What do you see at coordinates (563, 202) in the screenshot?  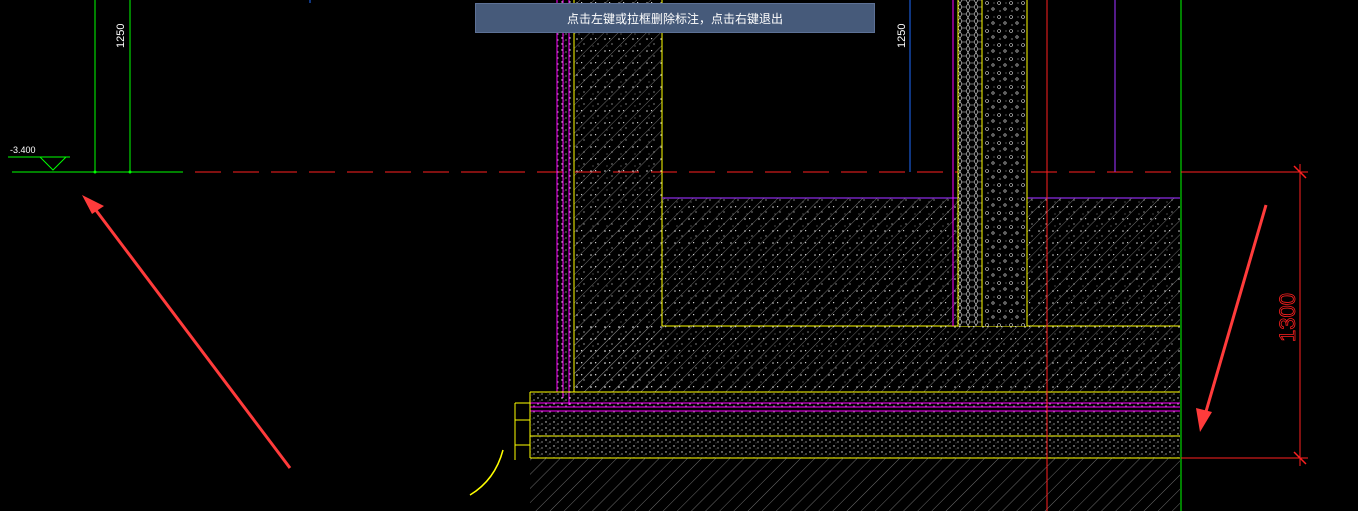 I see `waterproof-layer-left` at bounding box center [563, 202].